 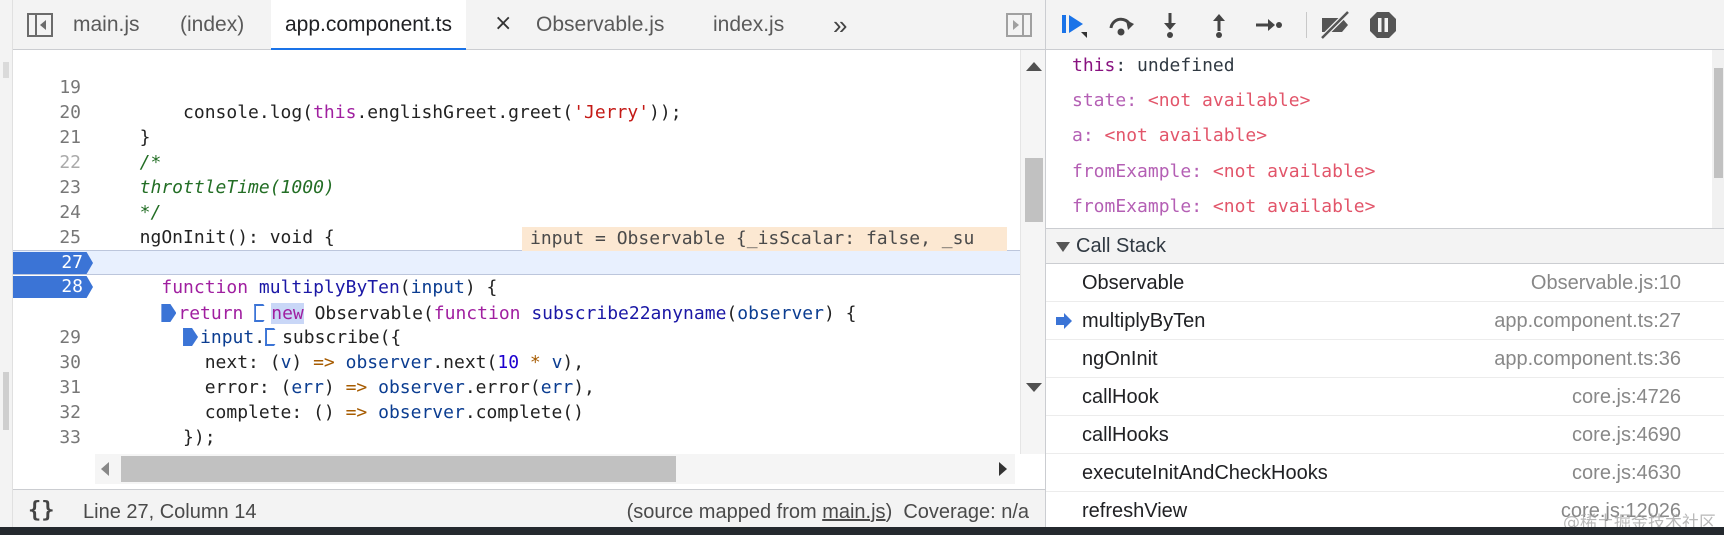 What do you see at coordinates (1099, 100) in the screenshot?
I see `variable-name: state` at bounding box center [1099, 100].